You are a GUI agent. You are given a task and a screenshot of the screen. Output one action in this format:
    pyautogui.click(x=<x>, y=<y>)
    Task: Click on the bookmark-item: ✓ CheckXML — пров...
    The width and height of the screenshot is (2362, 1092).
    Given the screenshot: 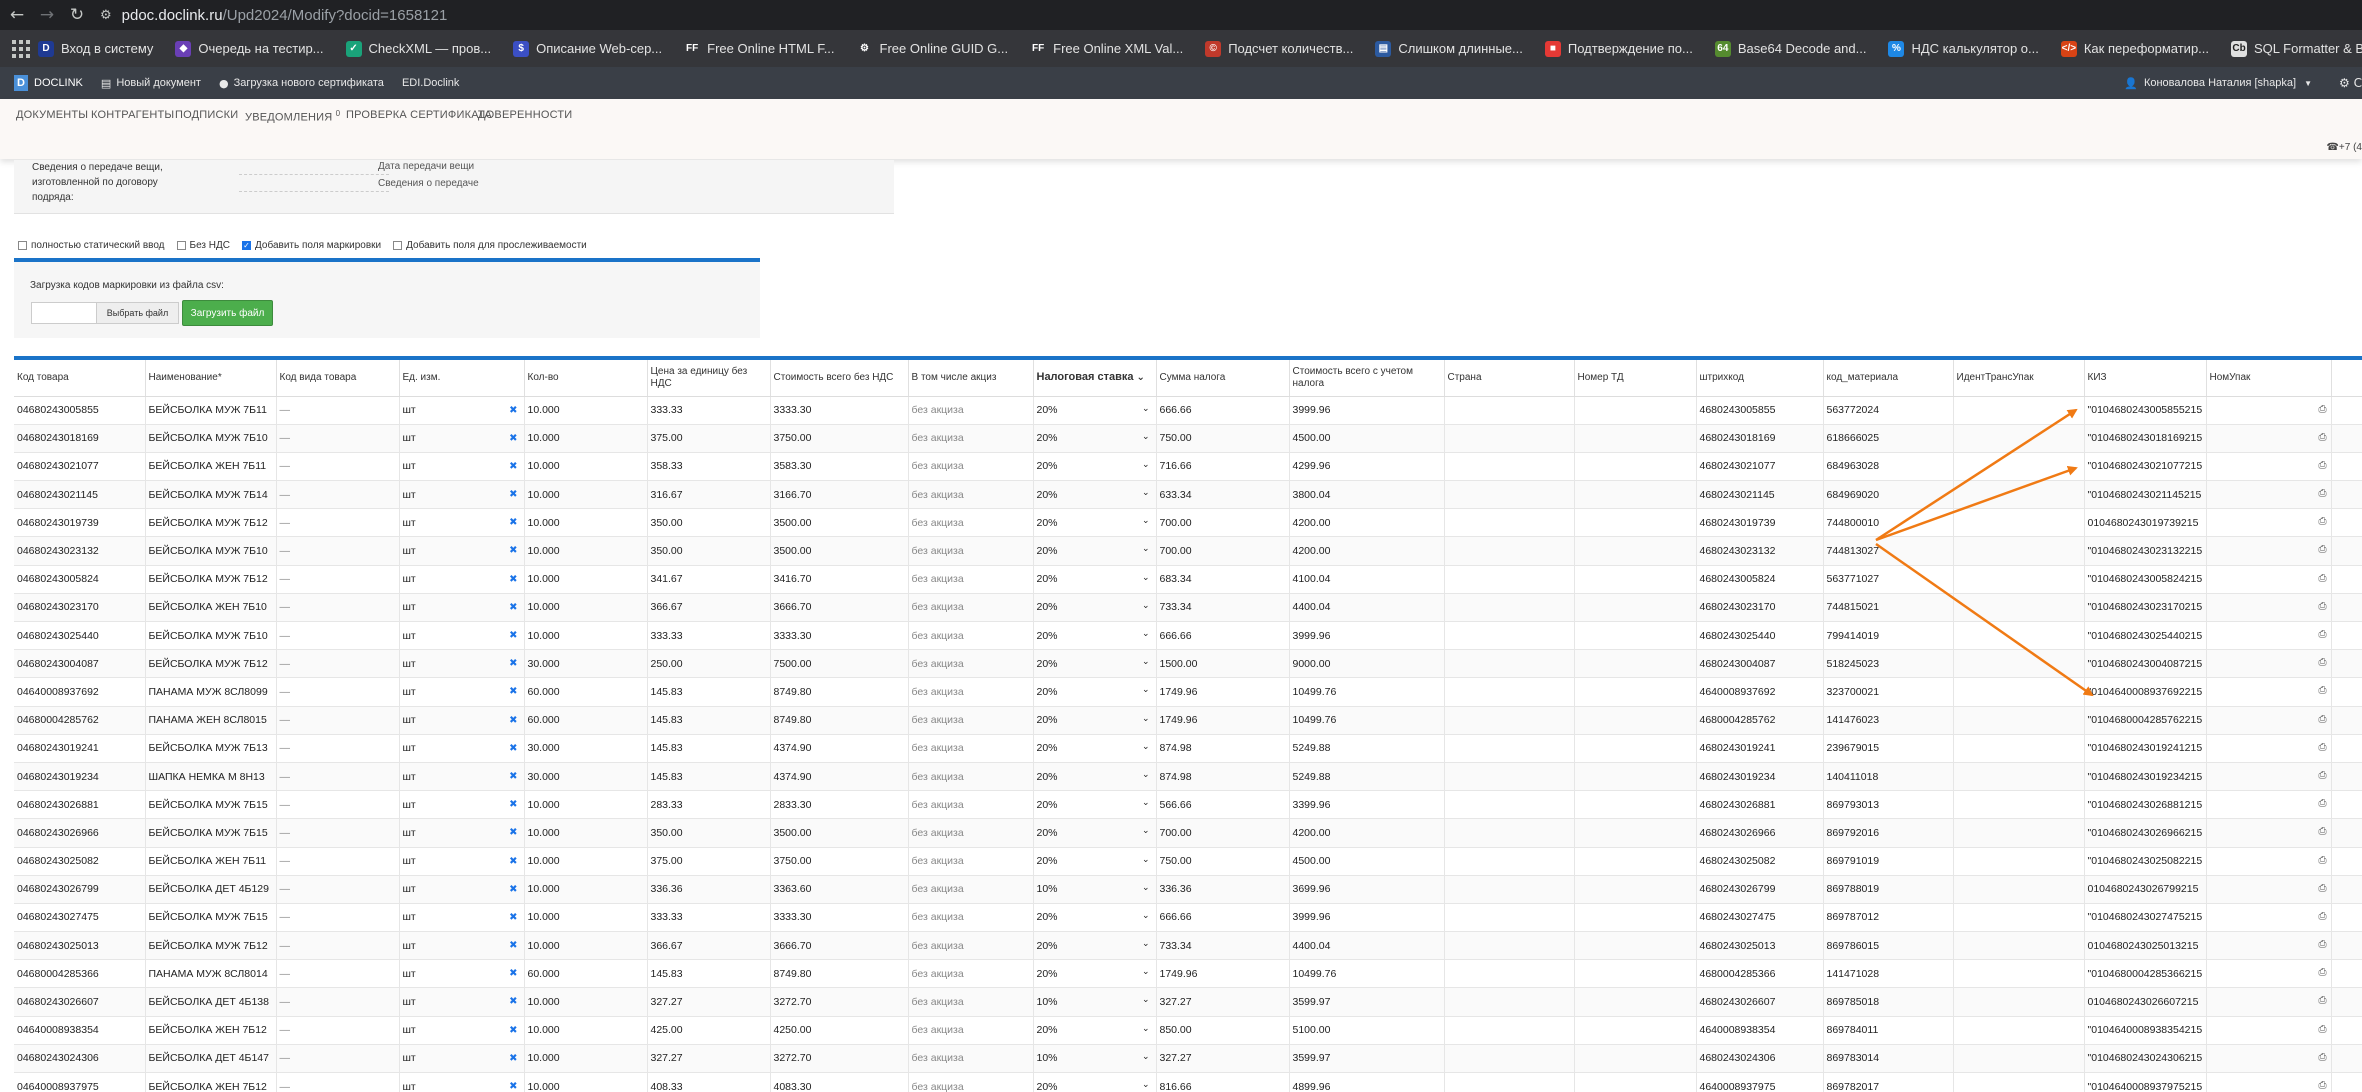 What is the action you would take?
    pyautogui.click(x=418, y=48)
    